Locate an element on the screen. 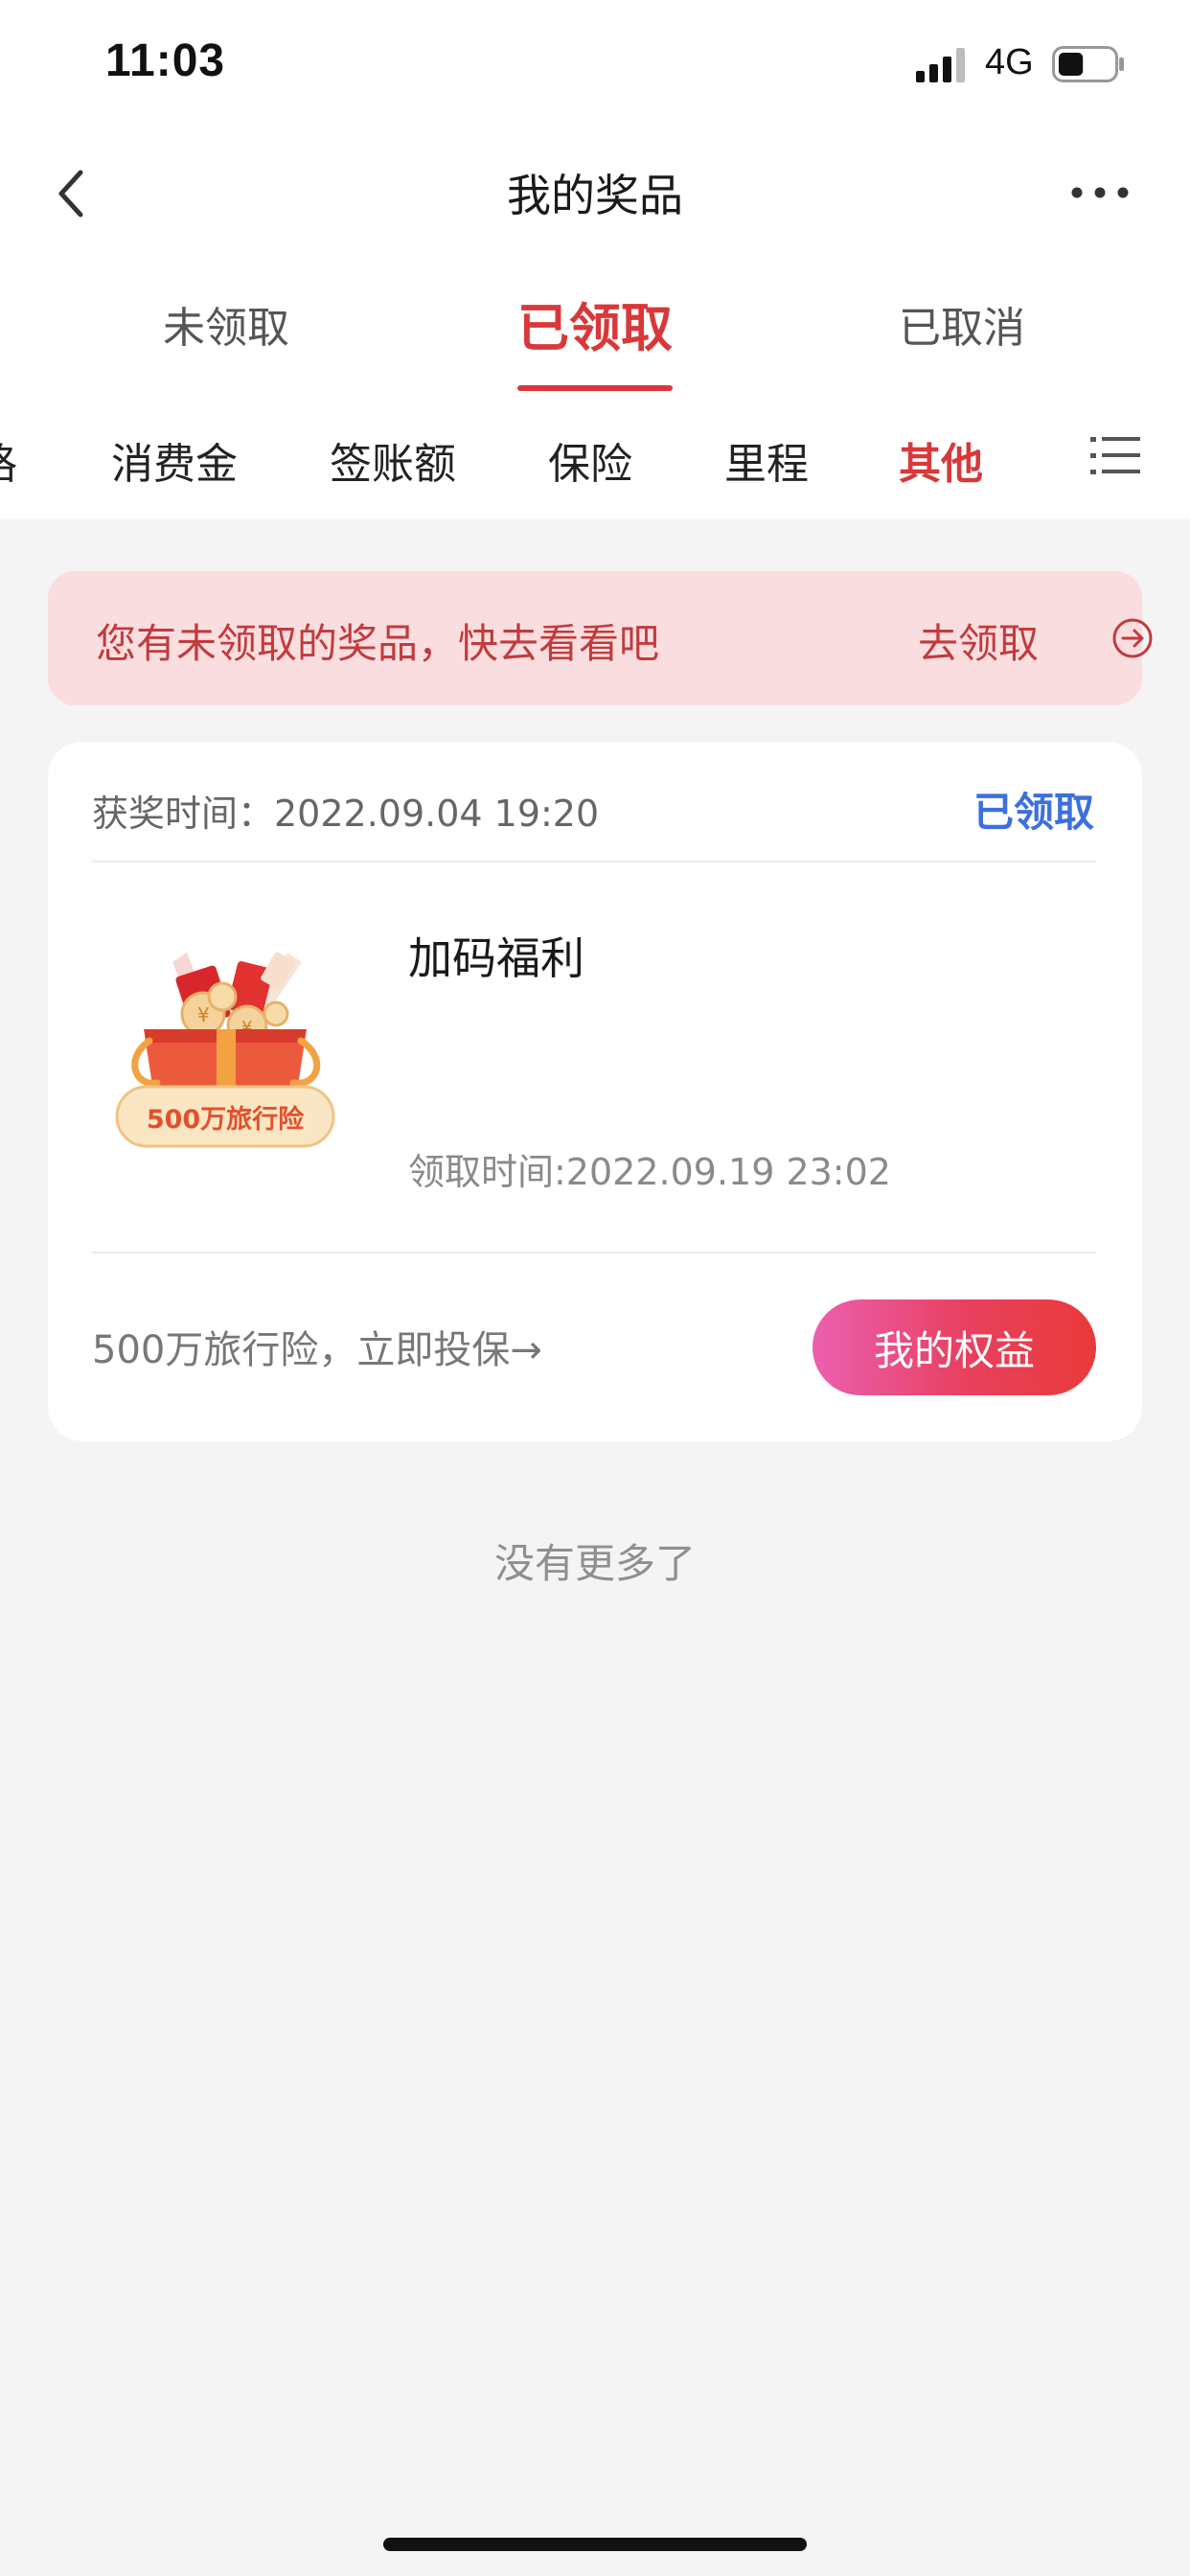 The image size is (1190, 2576). tab-claimed: 已领取 is located at coordinates (595, 323).